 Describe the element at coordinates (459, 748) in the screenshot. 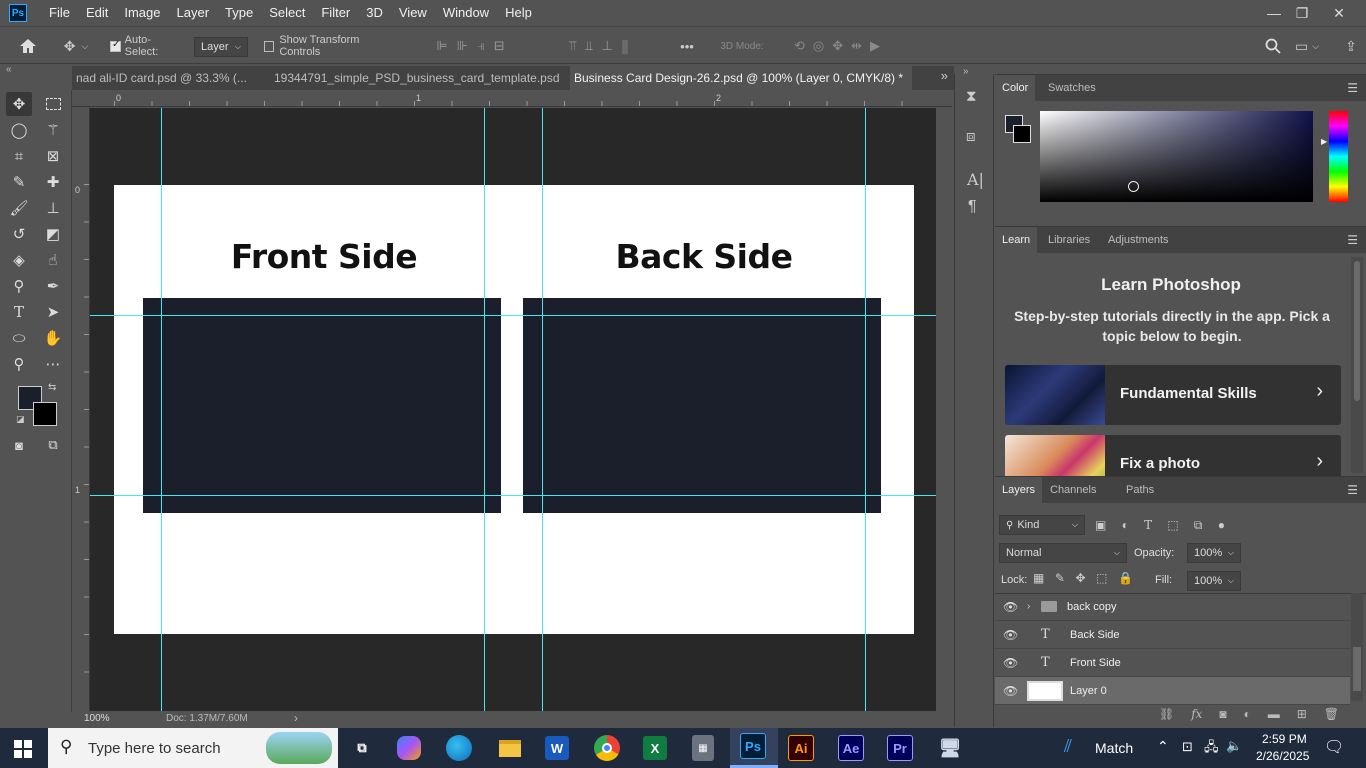

I see `edge-browser-icon` at that location.